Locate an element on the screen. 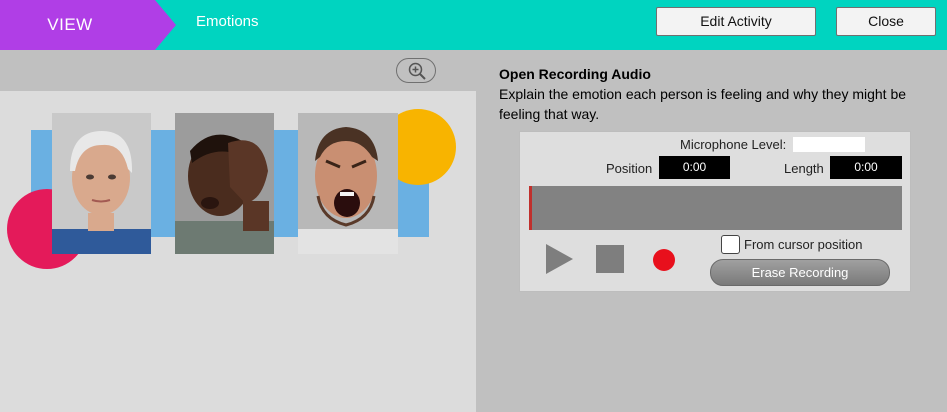  zoom-button is located at coordinates (416, 70).